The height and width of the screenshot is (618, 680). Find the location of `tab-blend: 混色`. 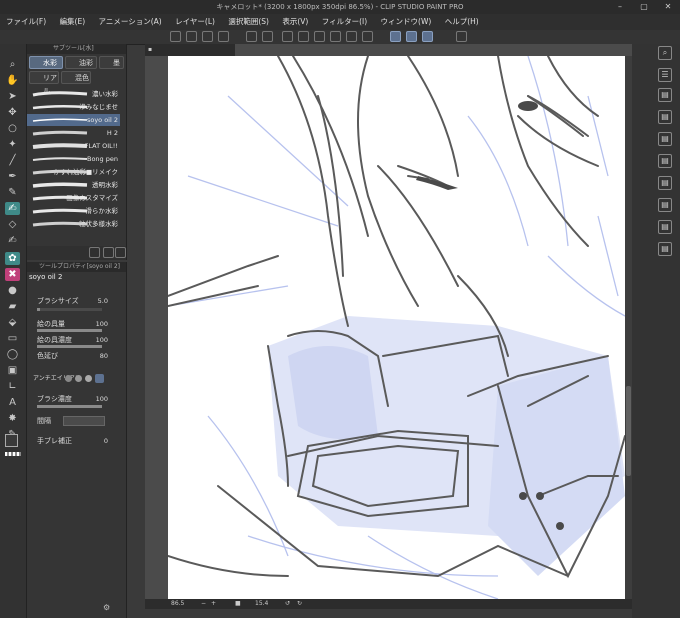

tab-blend: 混色 is located at coordinates (76, 77).